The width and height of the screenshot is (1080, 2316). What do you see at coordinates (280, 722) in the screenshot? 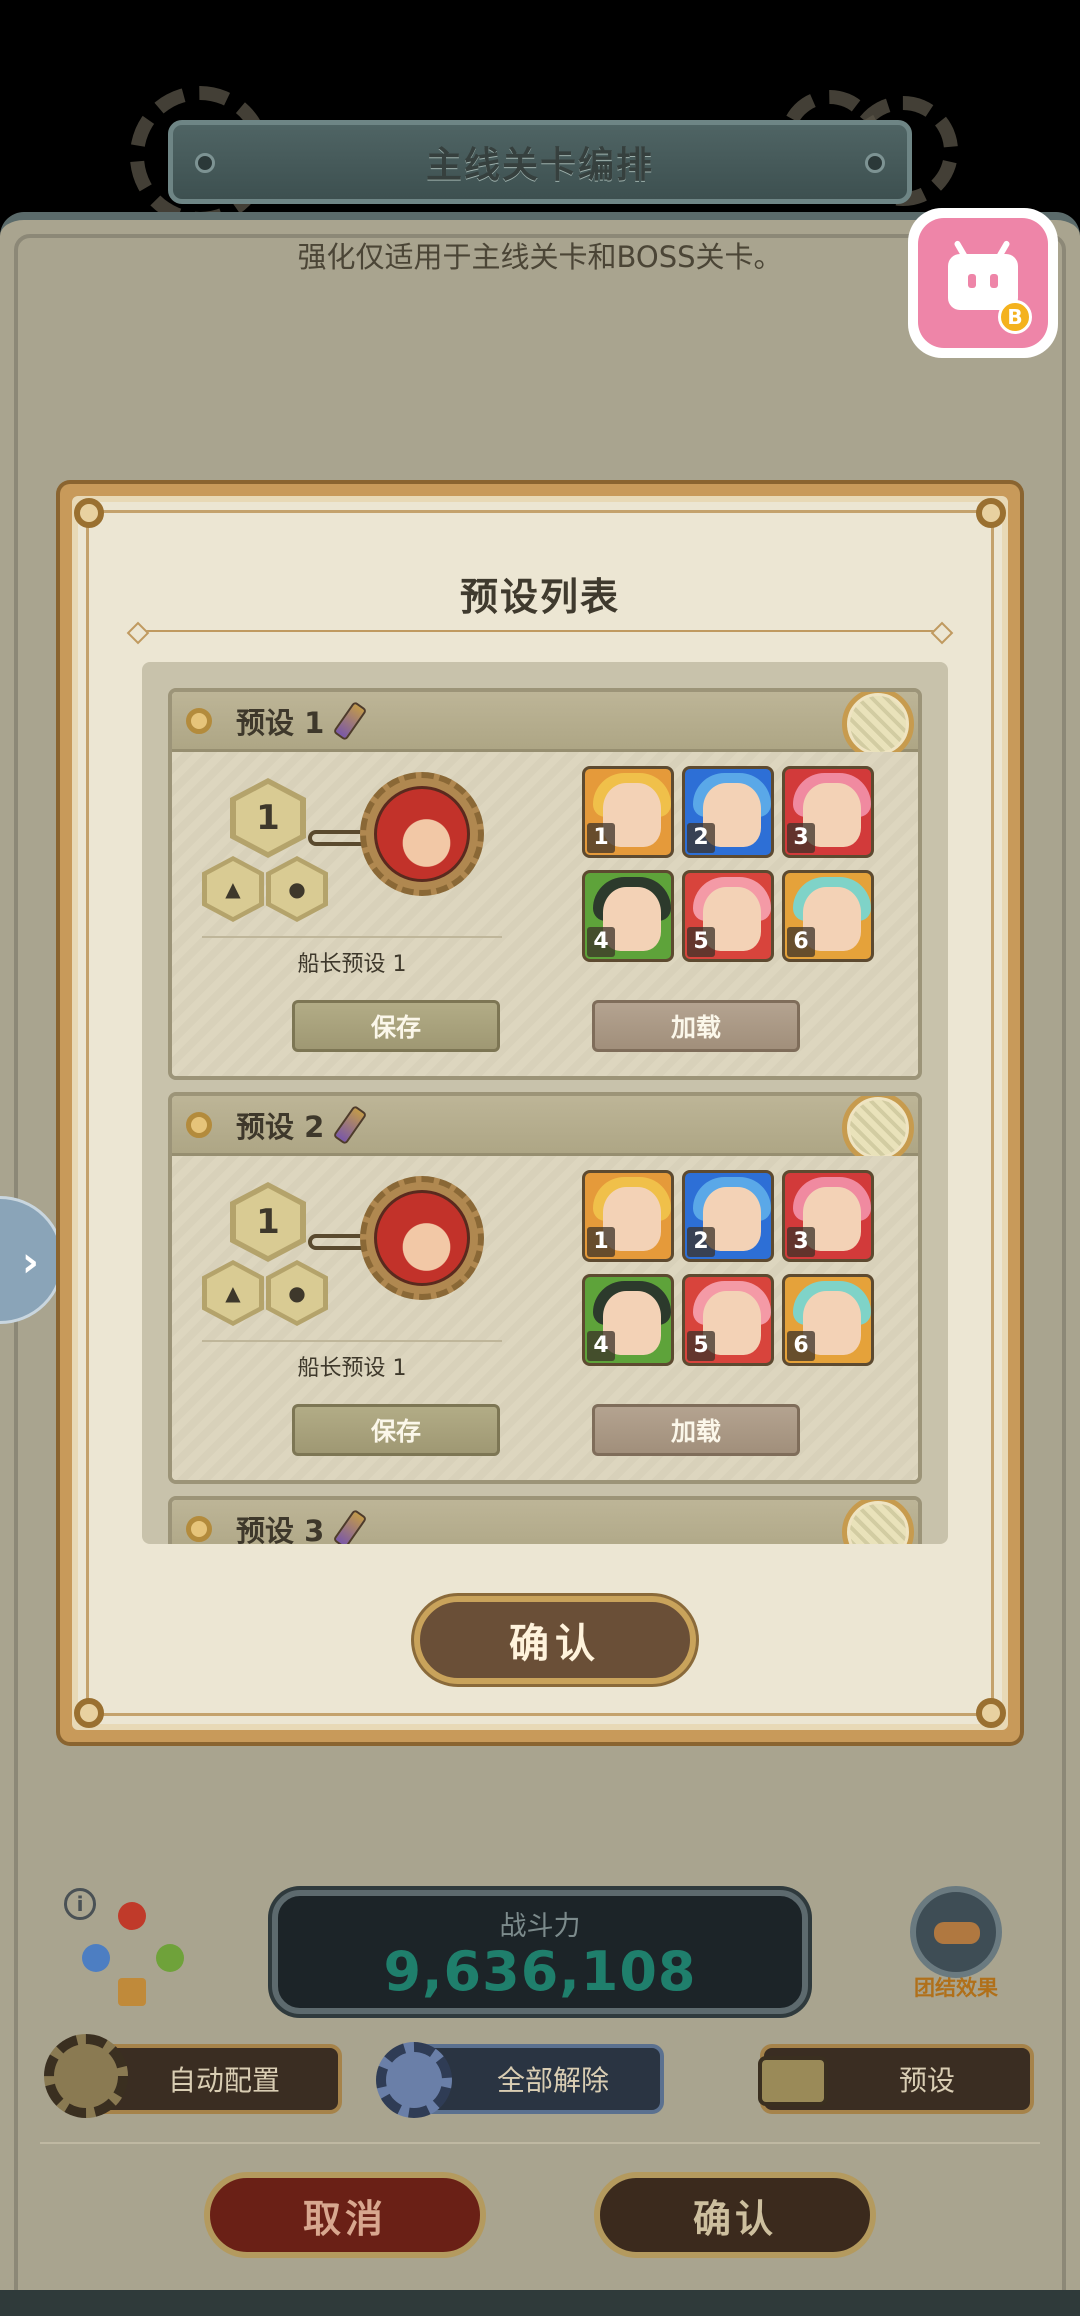
I see `preset-name: 预设 1` at bounding box center [280, 722].